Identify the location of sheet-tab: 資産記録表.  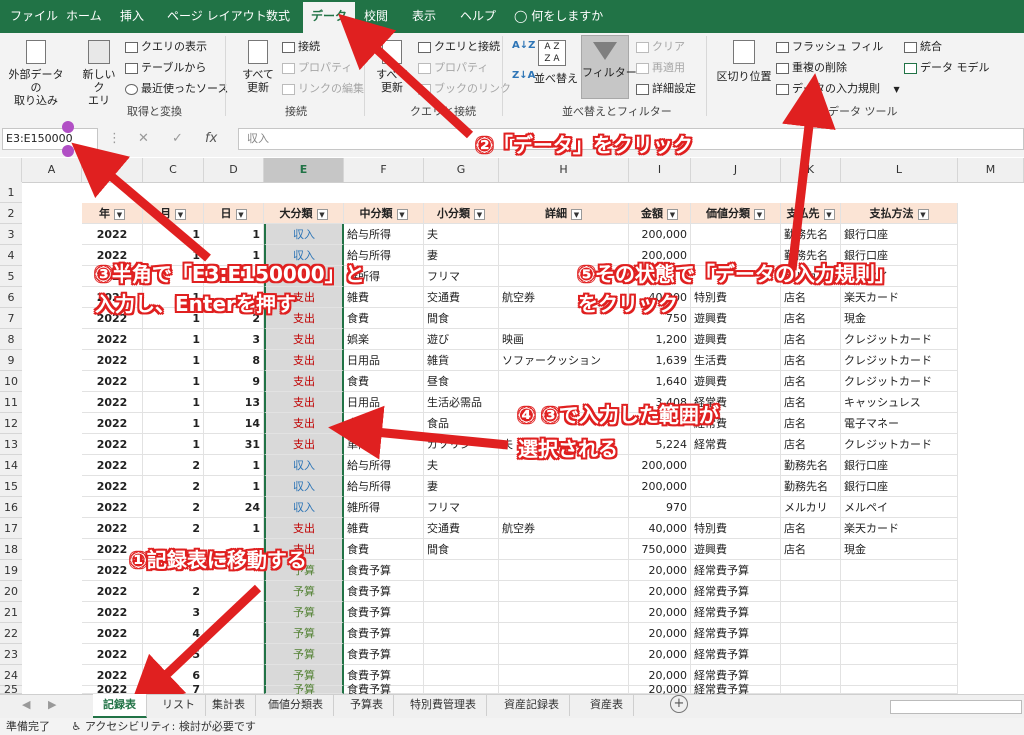
(532, 705).